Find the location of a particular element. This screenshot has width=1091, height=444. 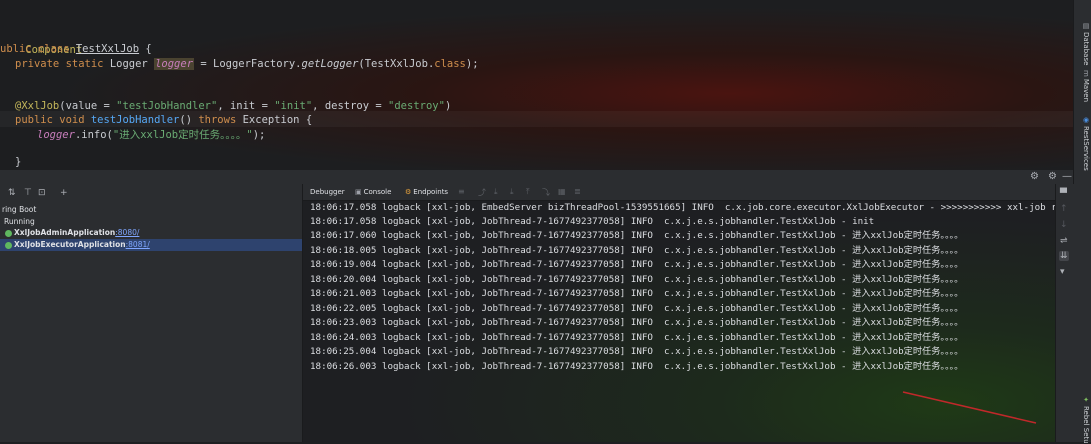

port-link: :8080/ is located at coordinates (127, 232).